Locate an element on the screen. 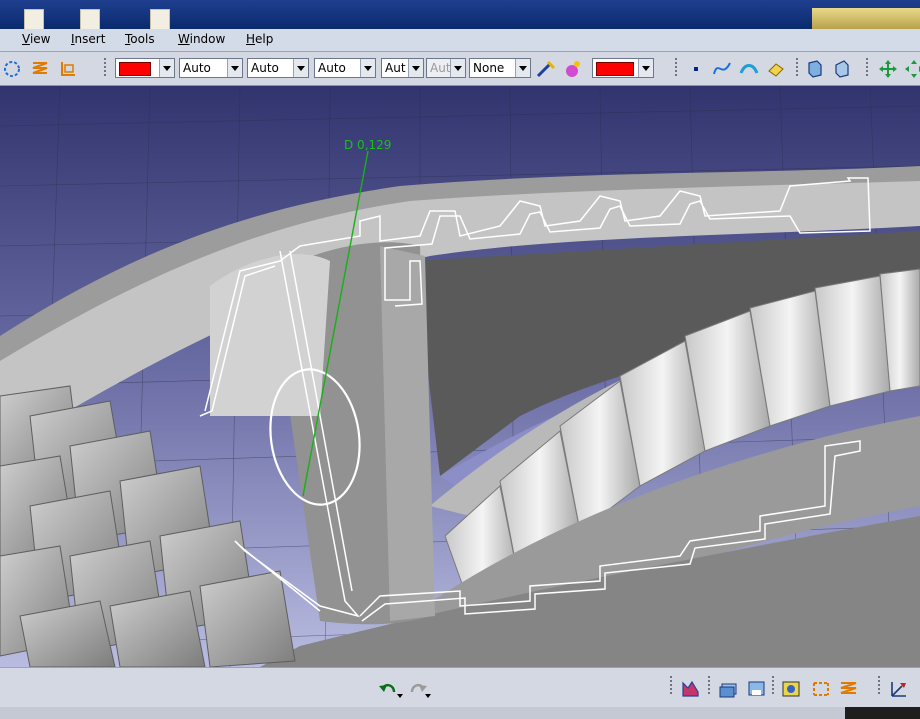 Image resolution: width=920 pixels, height=719 pixels. title-bar is located at coordinates (460, 15).